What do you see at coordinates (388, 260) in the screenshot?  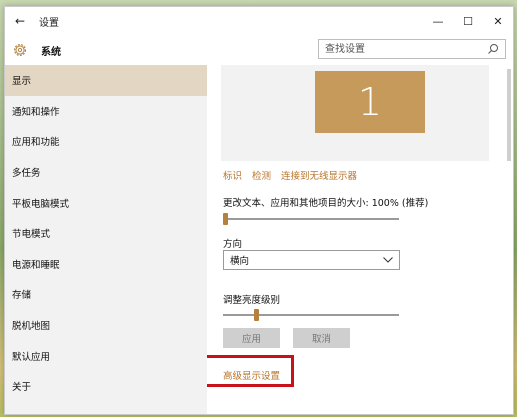 I see `chevron-down-icon` at bounding box center [388, 260].